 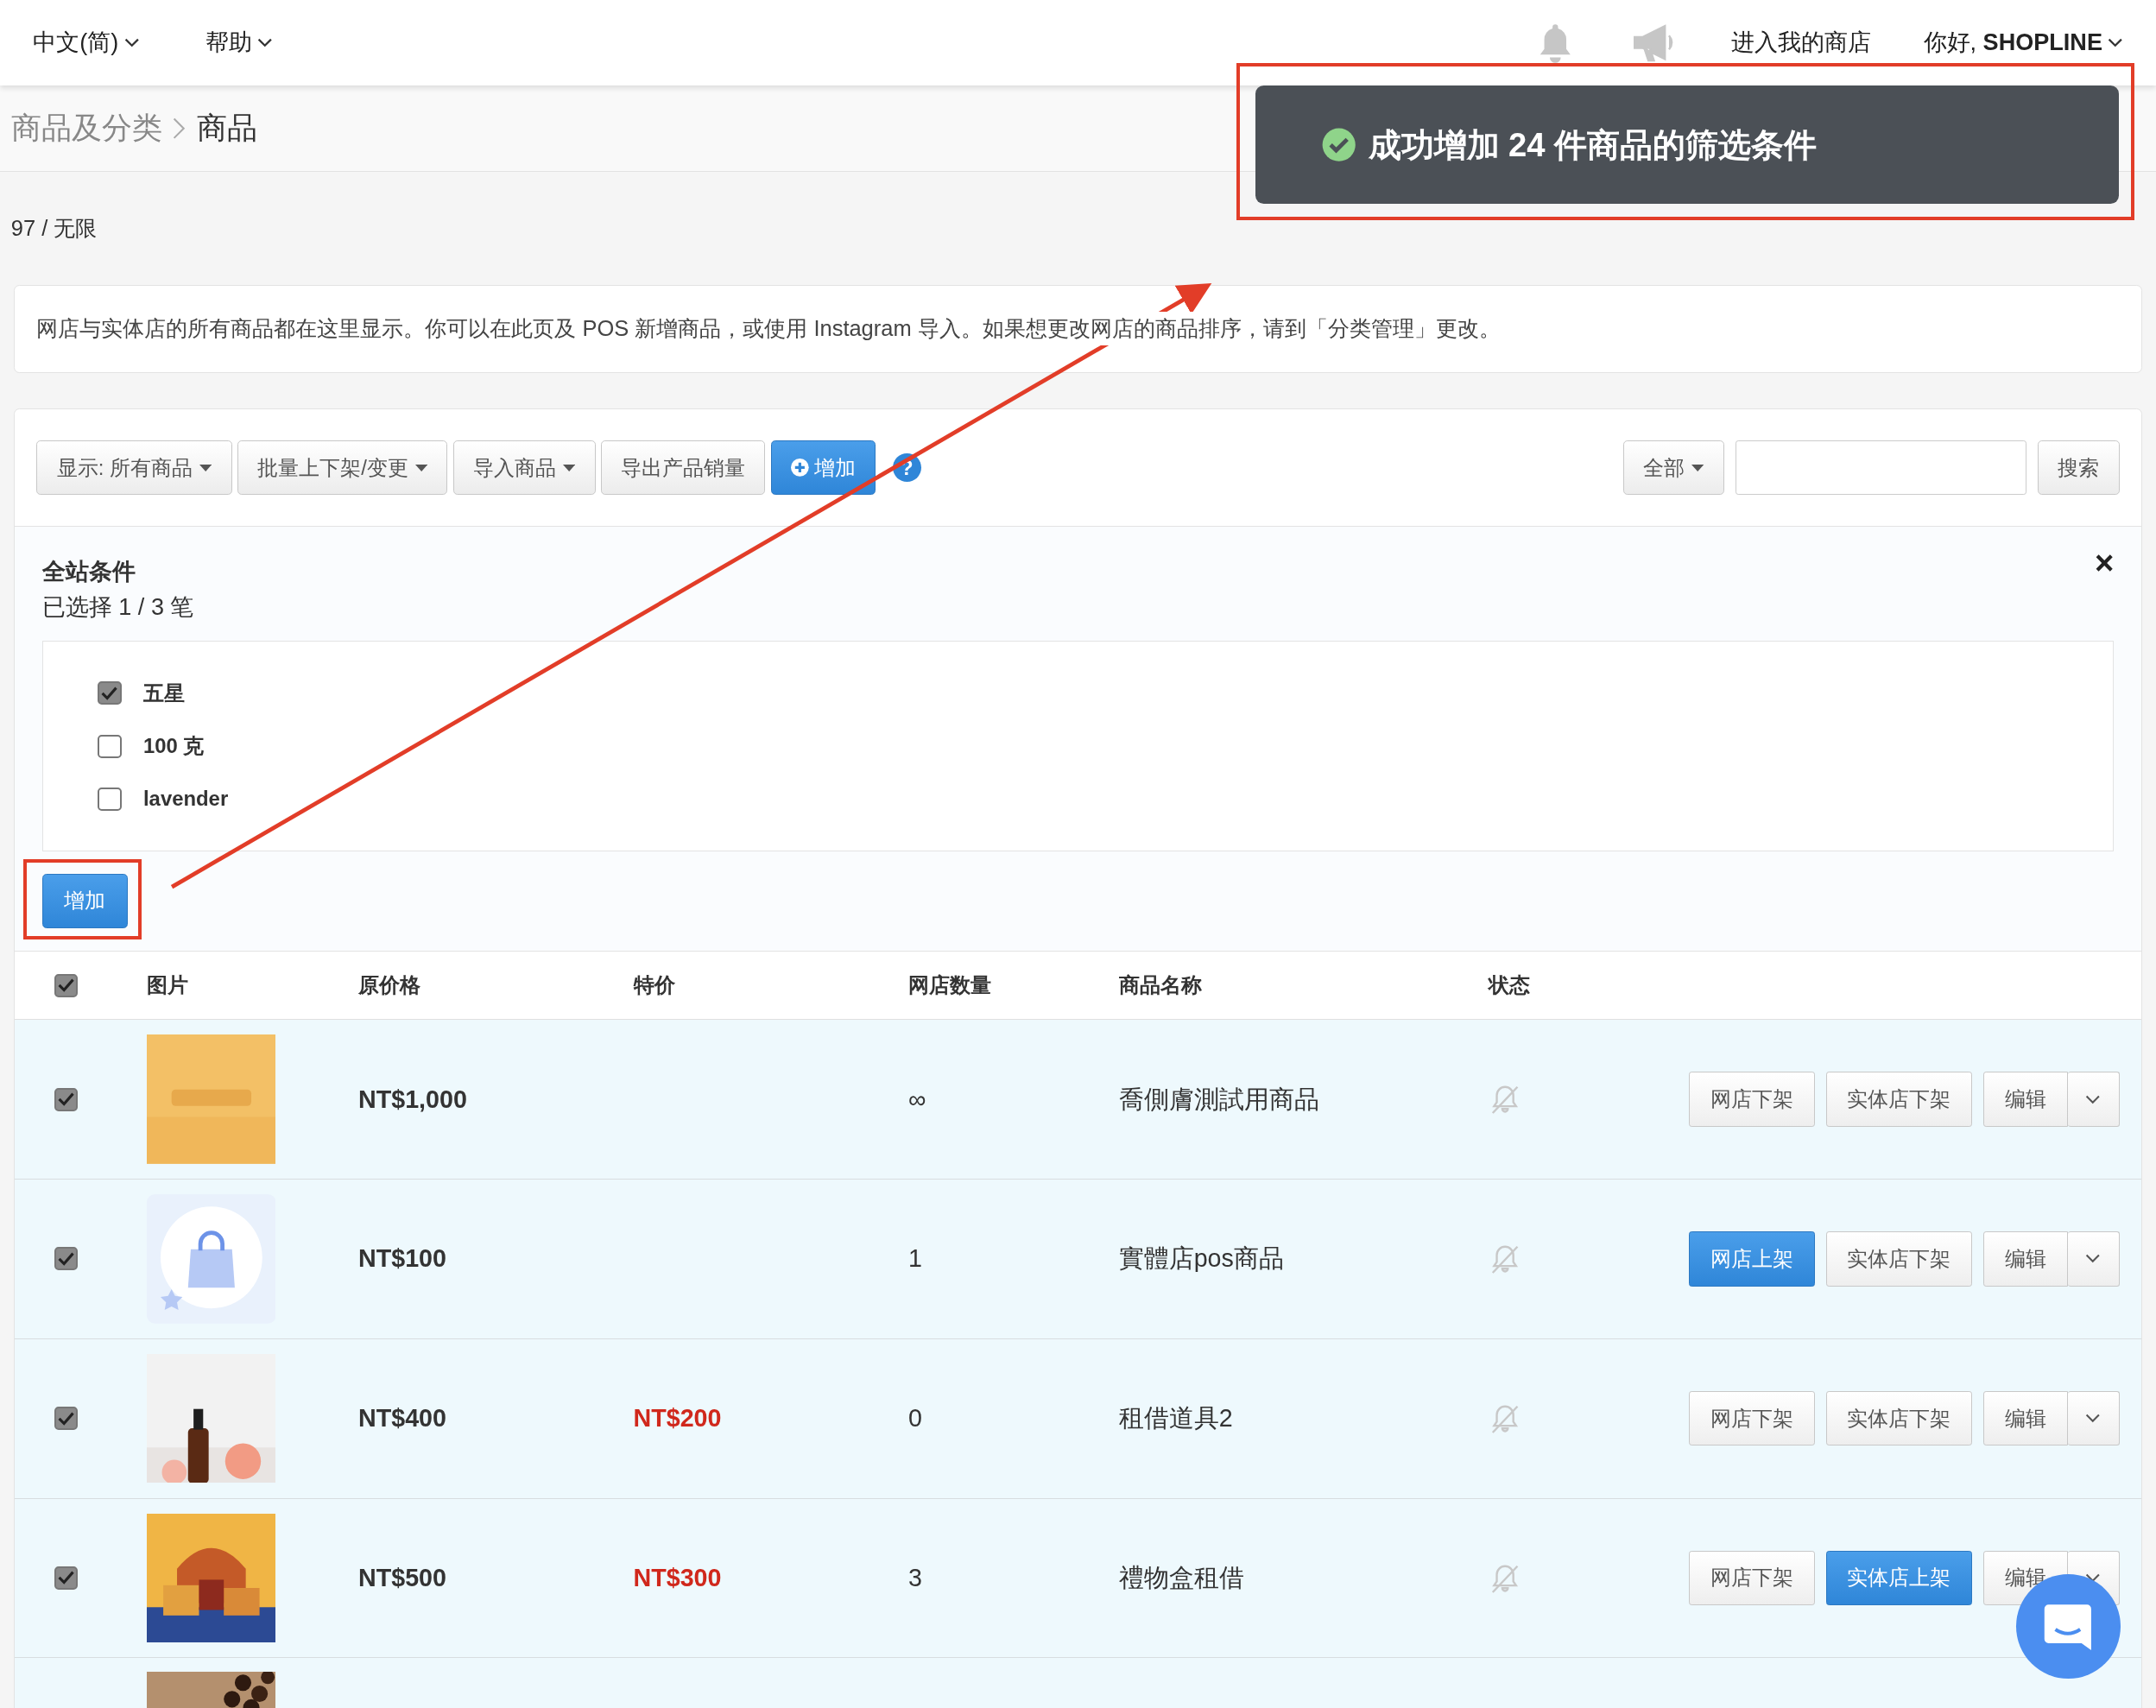 What do you see at coordinates (402, 1418) in the screenshot?
I see `price-text: NT$400` at bounding box center [402, 1418].